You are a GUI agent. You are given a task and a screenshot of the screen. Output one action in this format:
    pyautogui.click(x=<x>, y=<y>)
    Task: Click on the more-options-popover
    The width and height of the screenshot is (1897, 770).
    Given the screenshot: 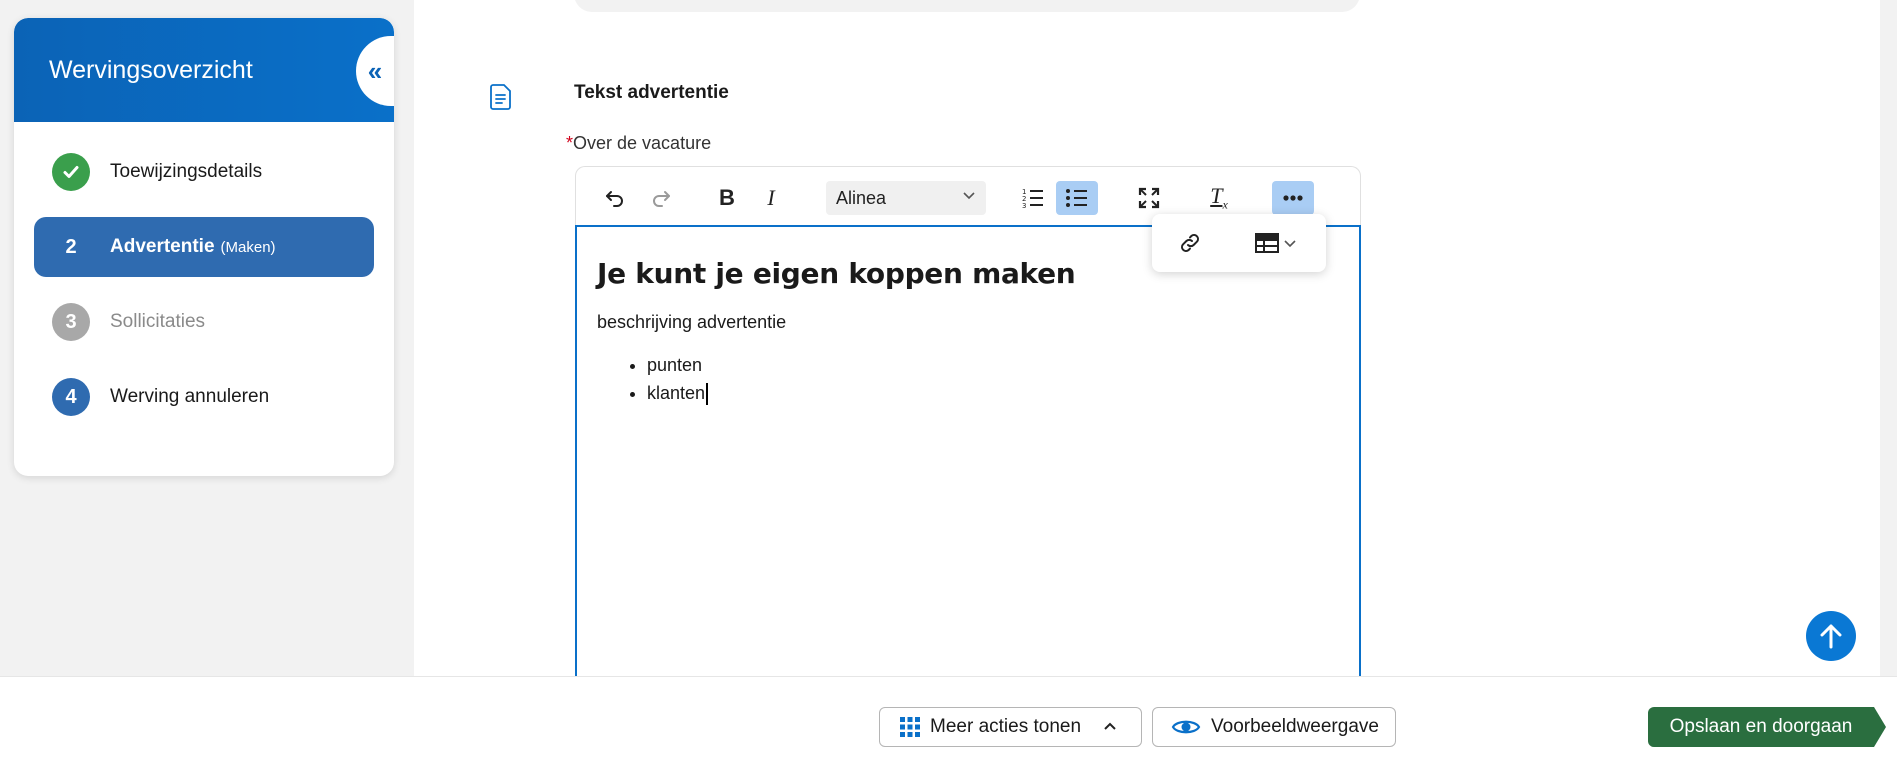 What is the action you would take?
    pyautogui.click(x=1239, y=243)
    